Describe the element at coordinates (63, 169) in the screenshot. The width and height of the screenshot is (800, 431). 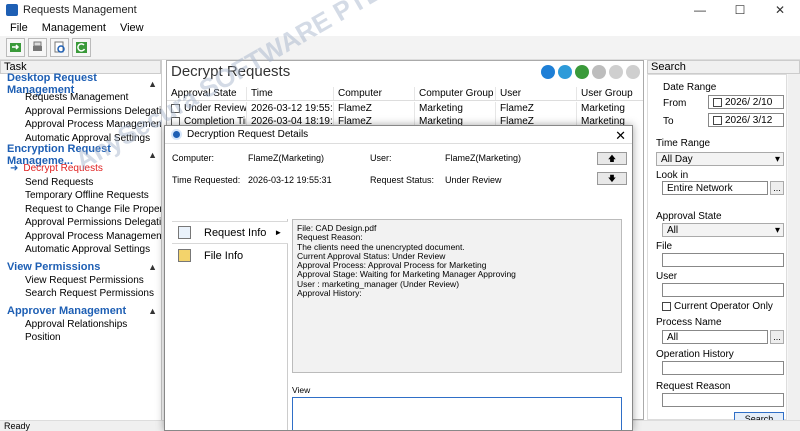
I see `task-item-label: Decrypt Requests` at that location.